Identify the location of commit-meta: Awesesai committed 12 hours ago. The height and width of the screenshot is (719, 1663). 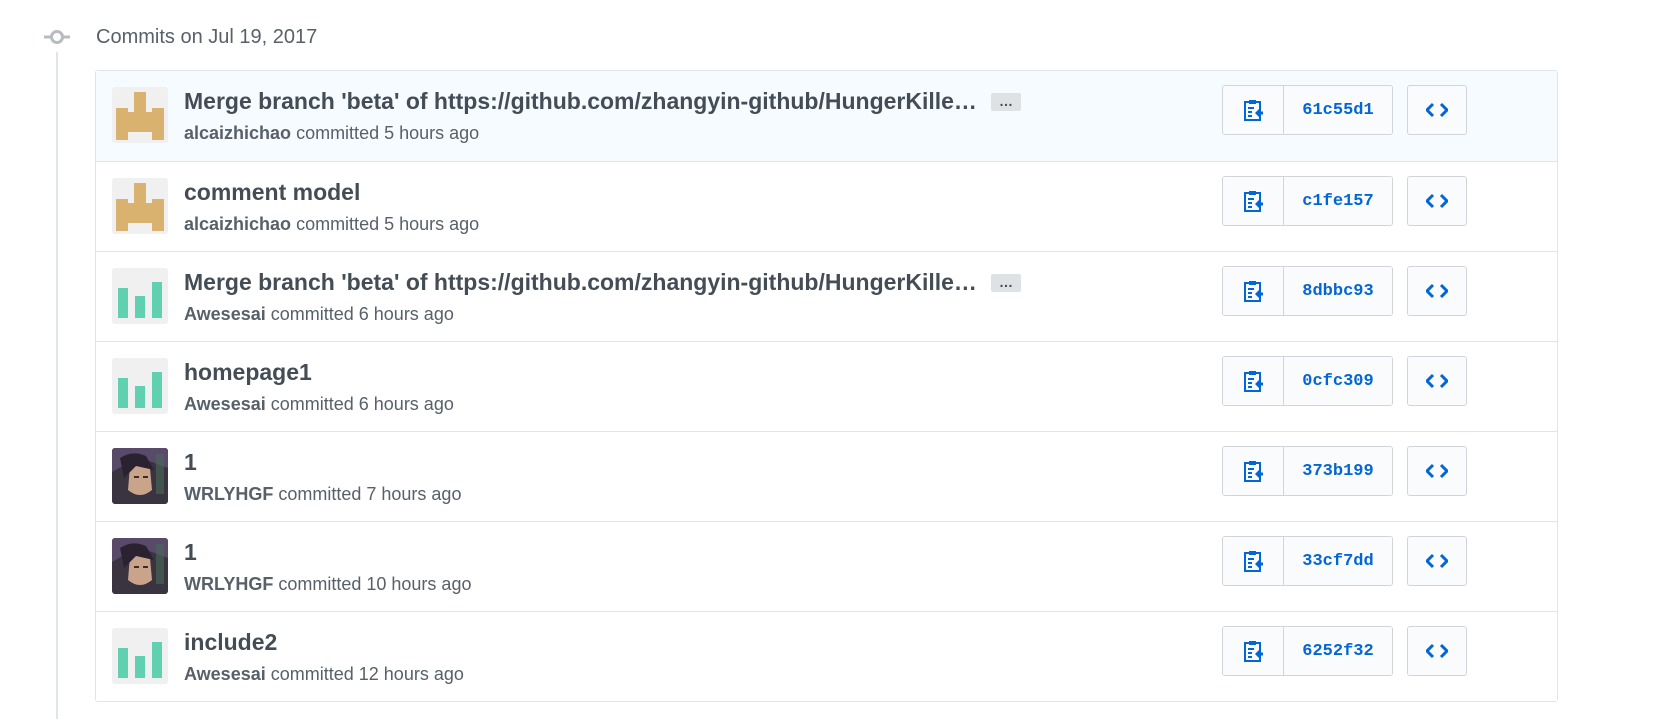
(324, 674).